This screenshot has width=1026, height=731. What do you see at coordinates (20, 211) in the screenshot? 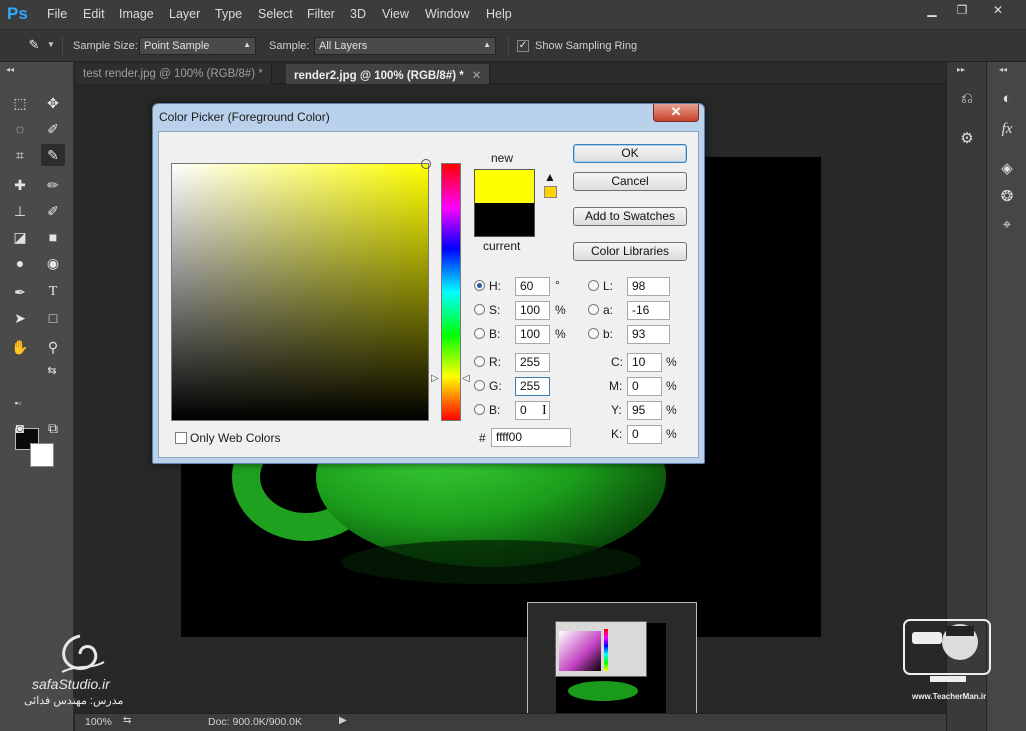
I see `clone-stamp-icon: ⊥` at bounding box center [20, 211].